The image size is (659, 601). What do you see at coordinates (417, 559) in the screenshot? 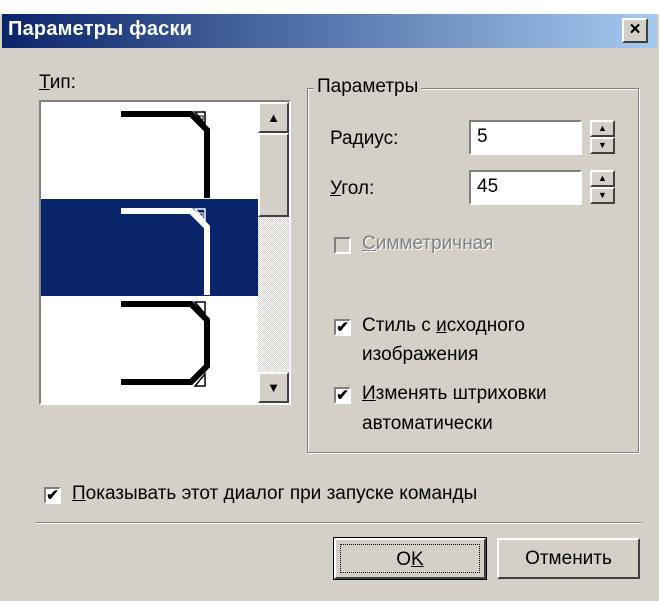
I see `ok-label-hotkey: K` at bounding box center [417, 559].